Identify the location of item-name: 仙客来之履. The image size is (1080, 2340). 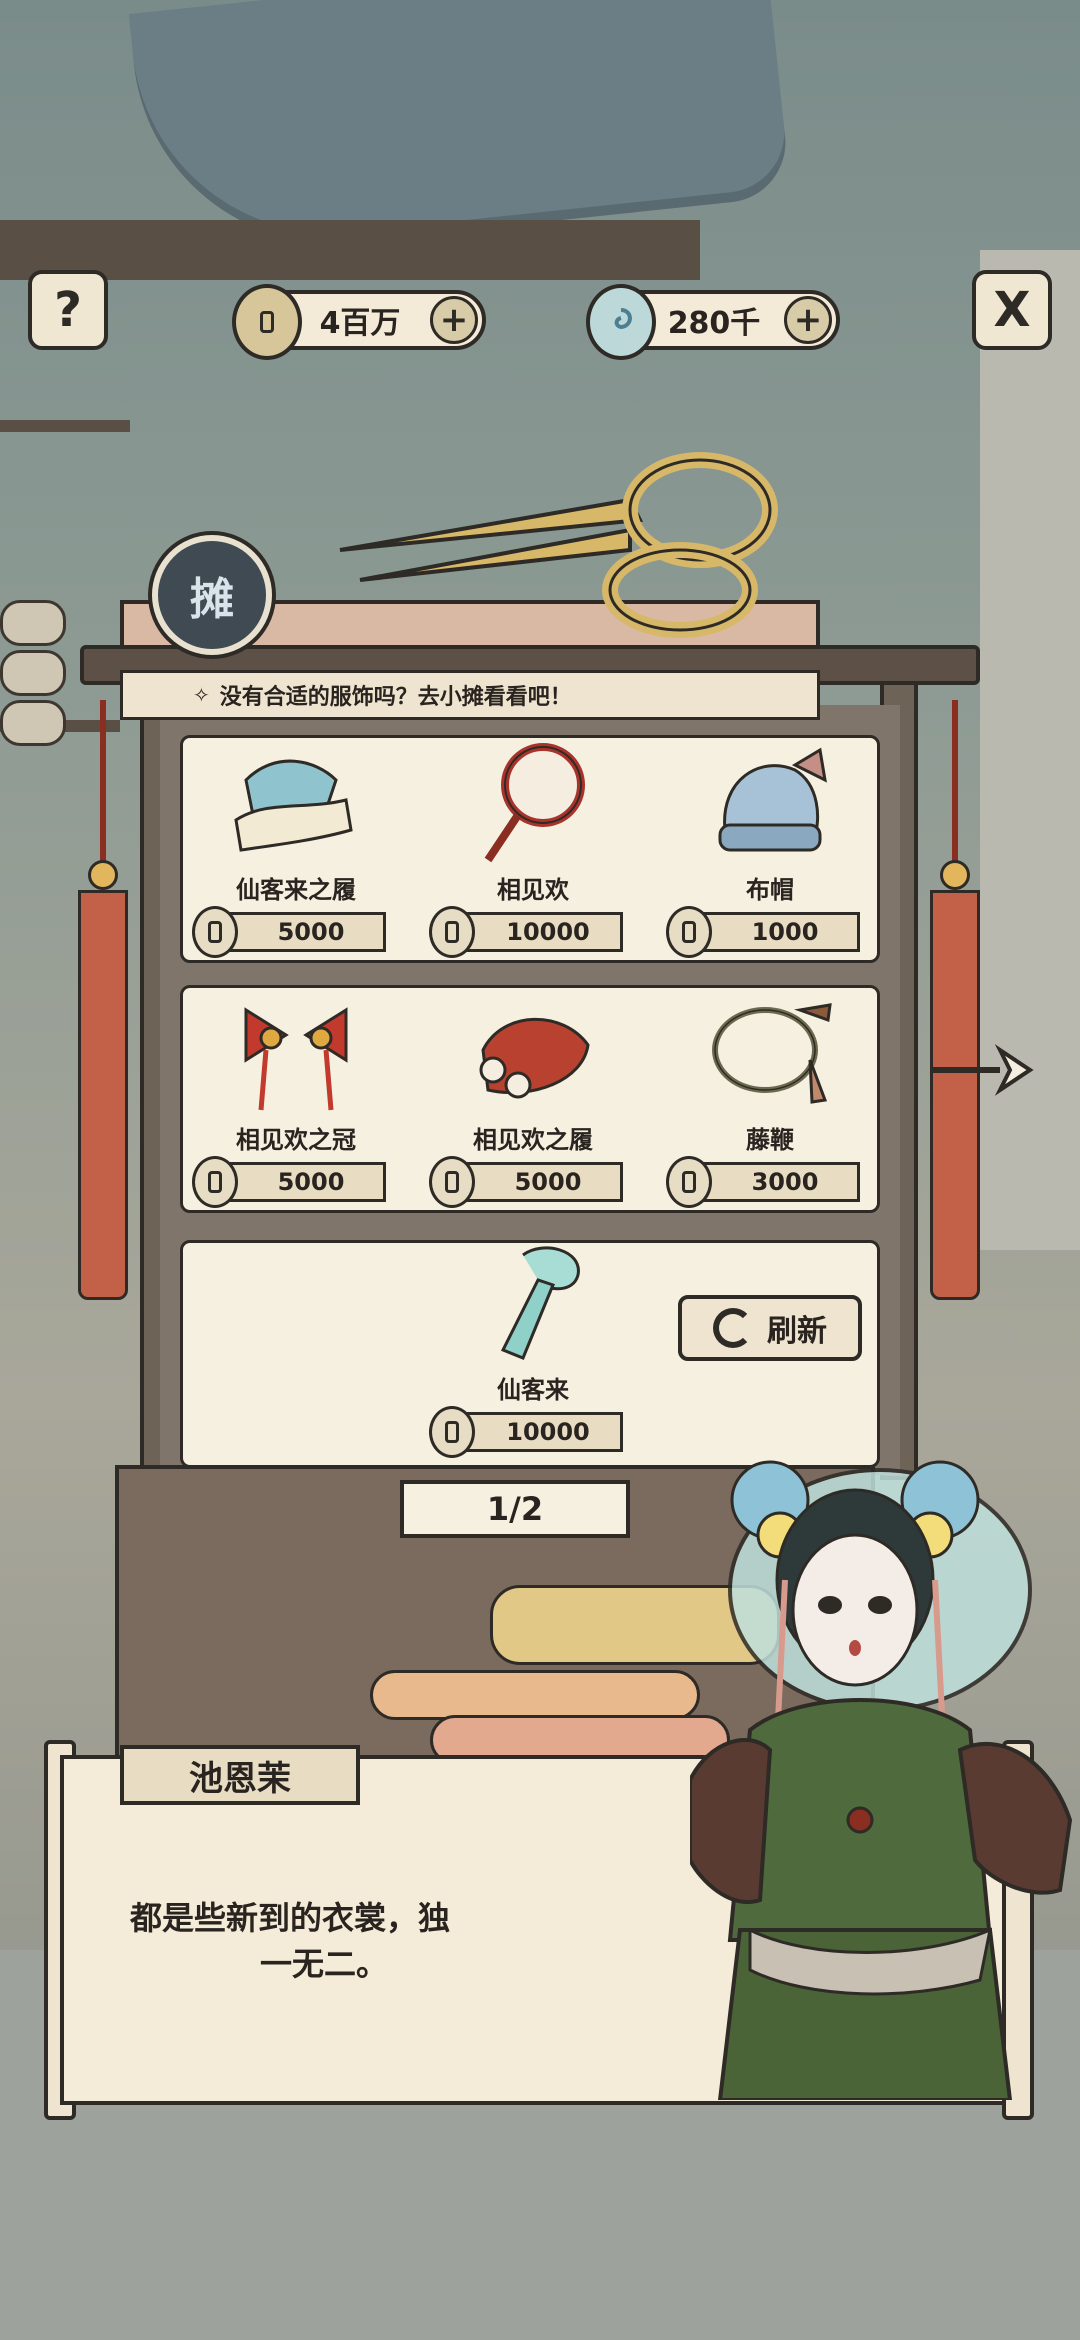
(296, 890).